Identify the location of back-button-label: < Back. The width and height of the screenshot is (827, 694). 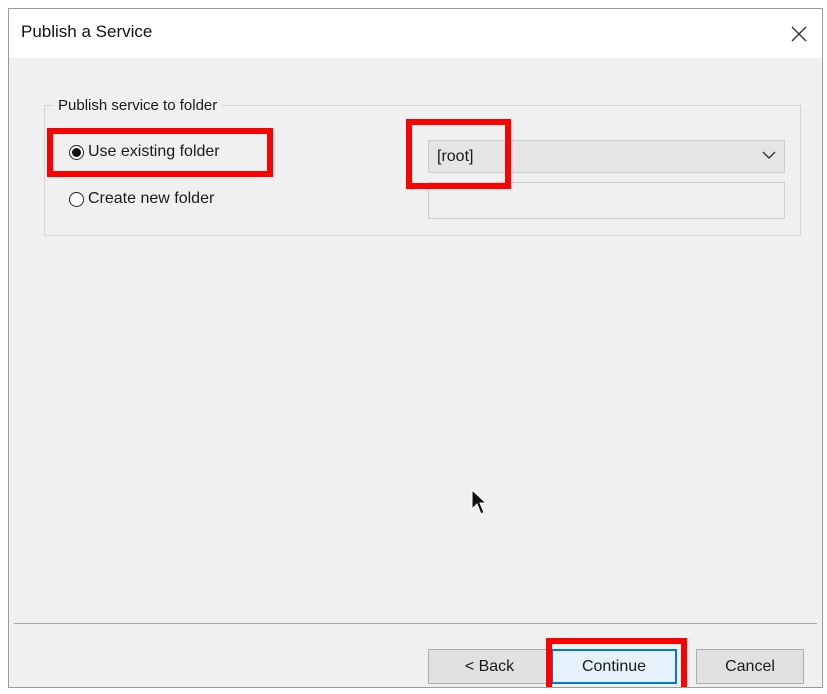
(489, 666).